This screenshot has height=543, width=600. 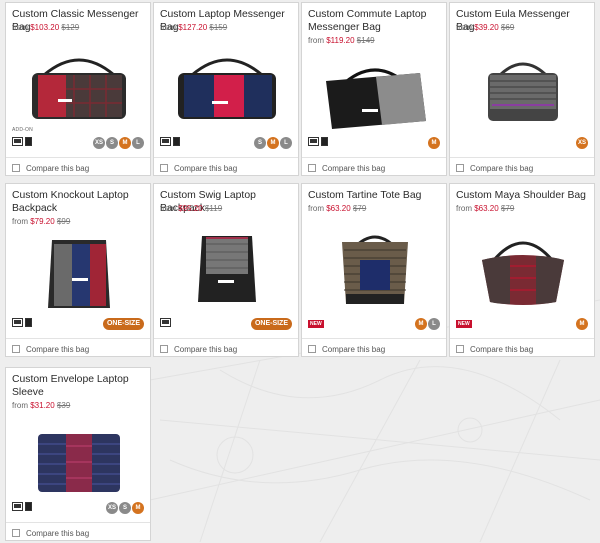 What do you see at coordinates (486, 27) in the screenshot?
I see `sale-price: $39.20` at bounding box center [486, 27].